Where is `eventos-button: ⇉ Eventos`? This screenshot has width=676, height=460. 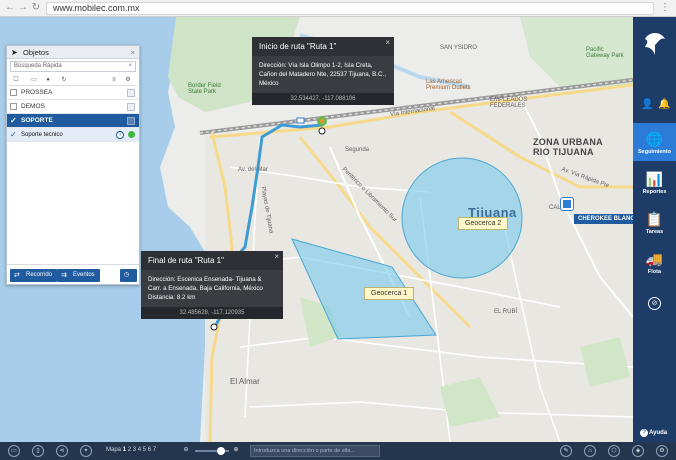 eventos-button: ⇉ Eventos is located at coordinates (78, 275).